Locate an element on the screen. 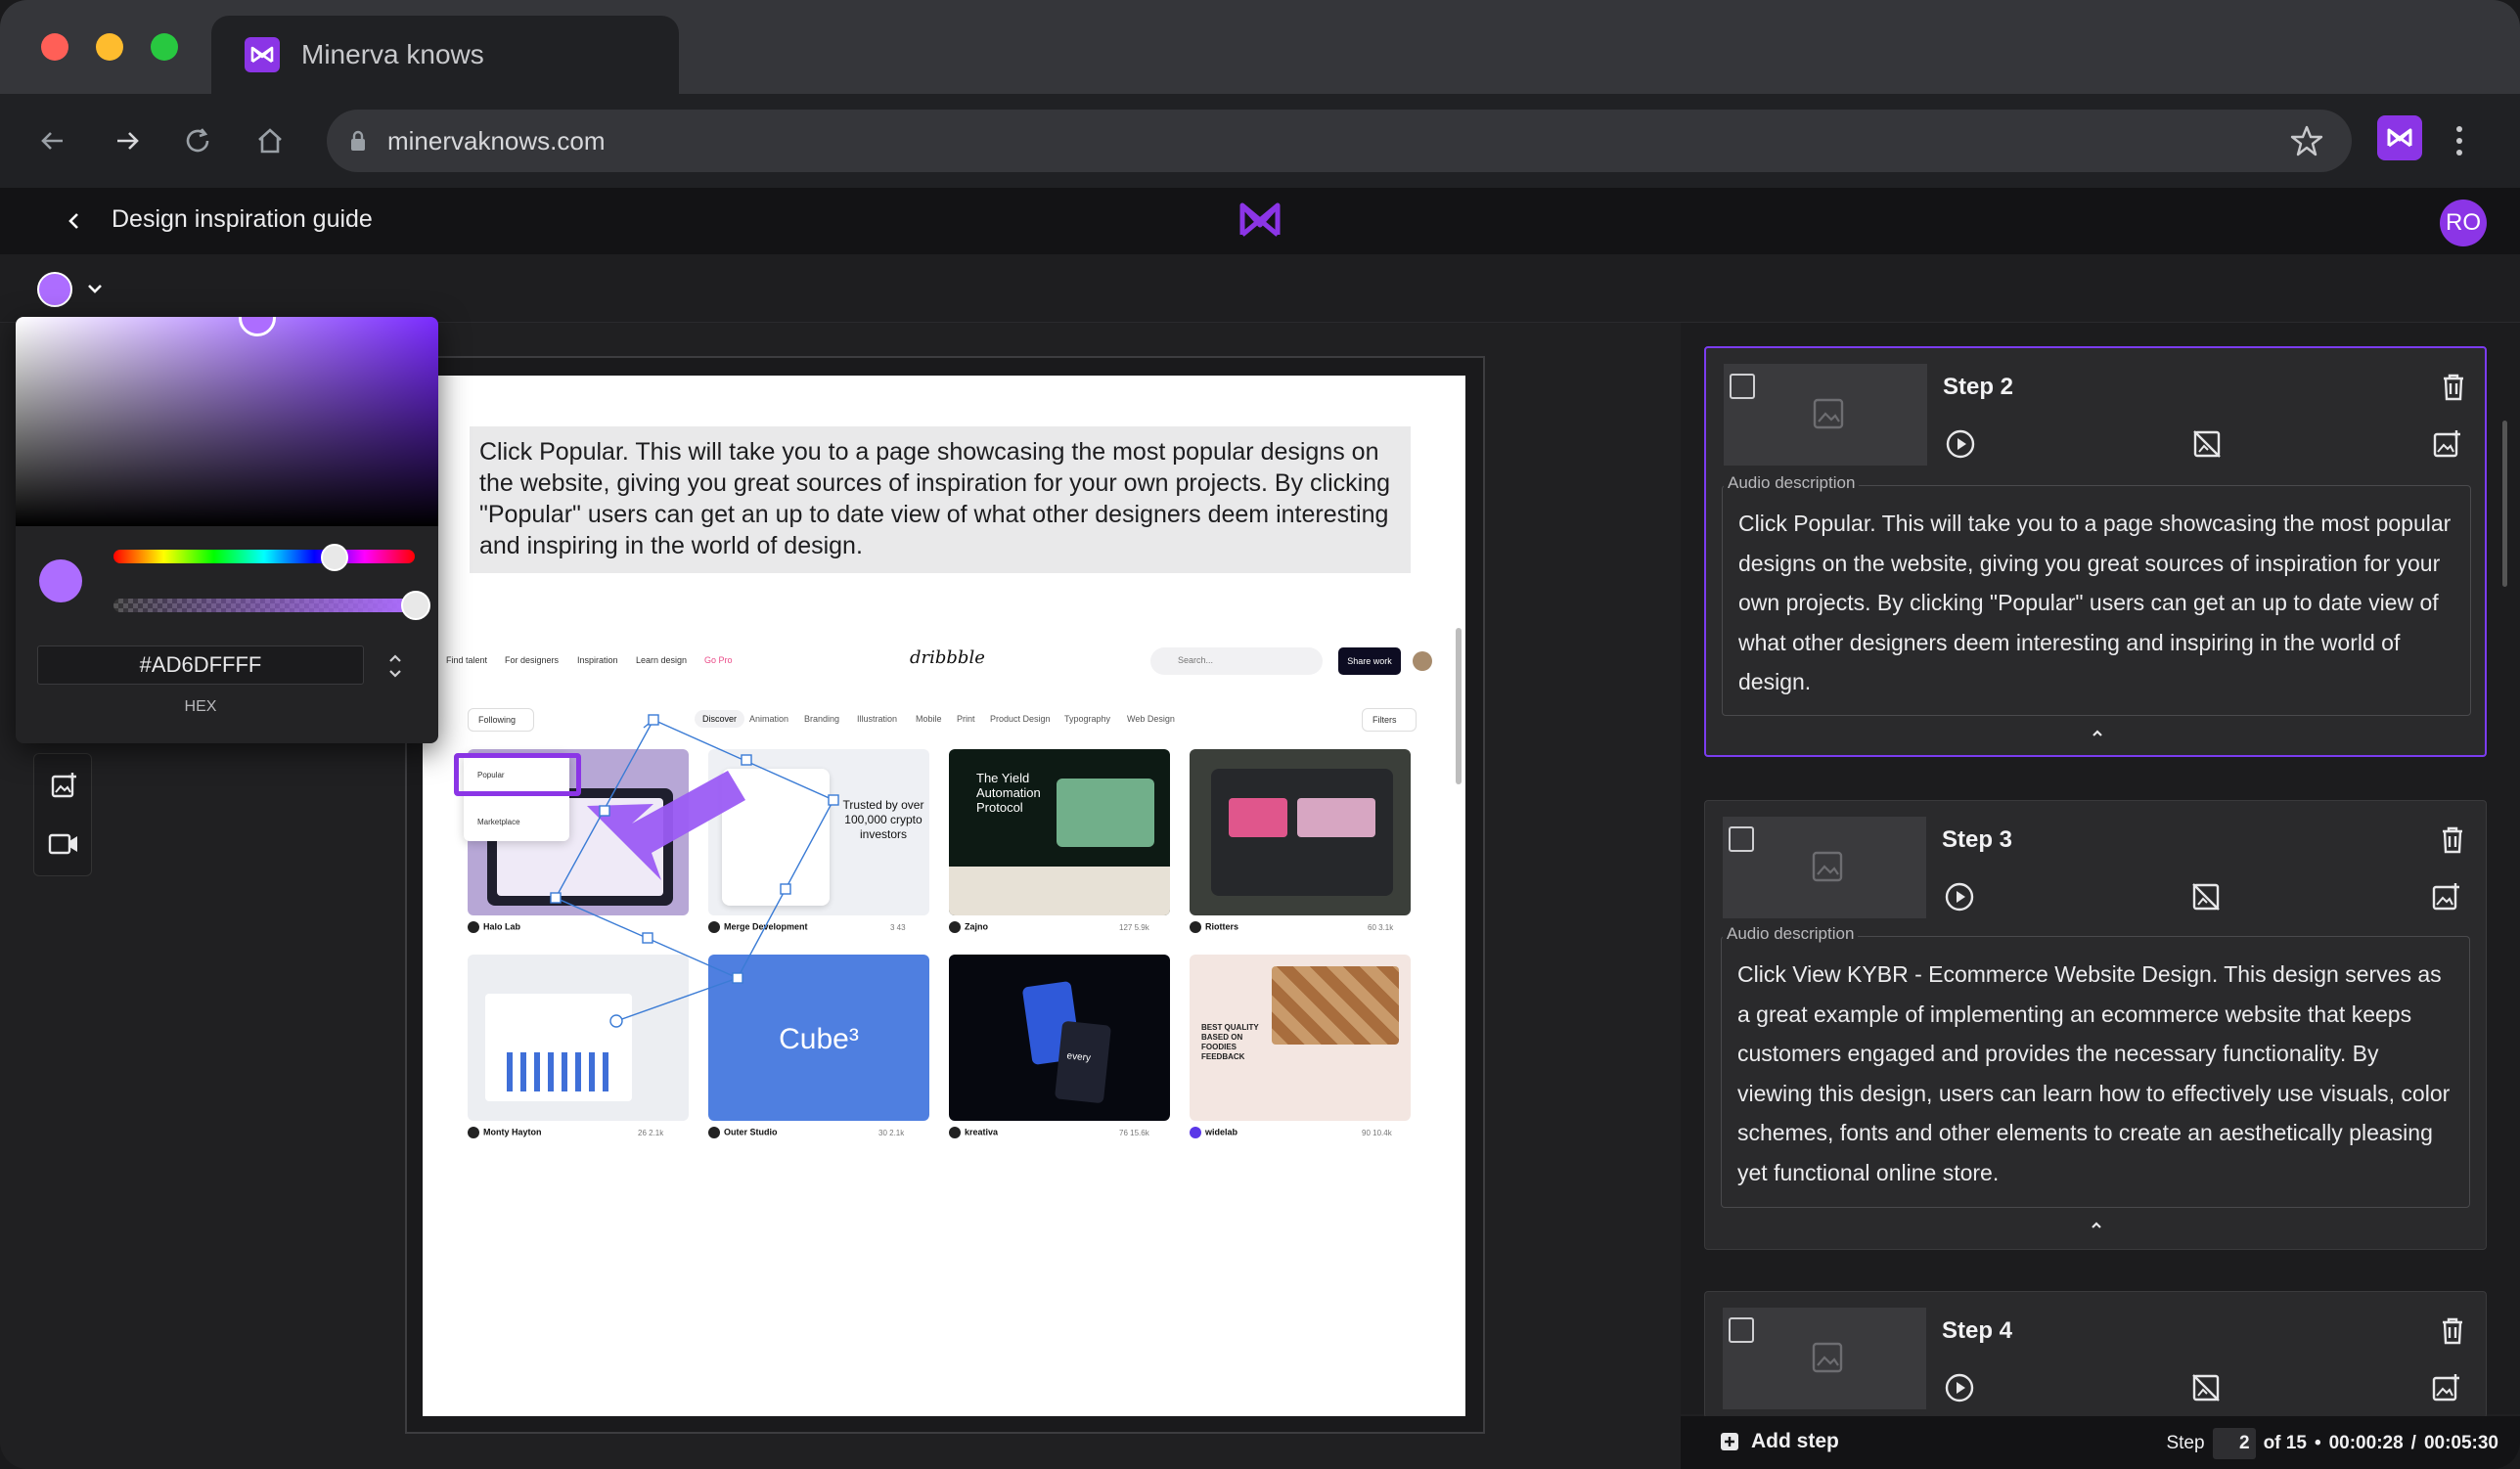 Image resolution: width=2520 pixels, height=1469 pixels. bookmark-star-button is located at coordinates (2306, 143).